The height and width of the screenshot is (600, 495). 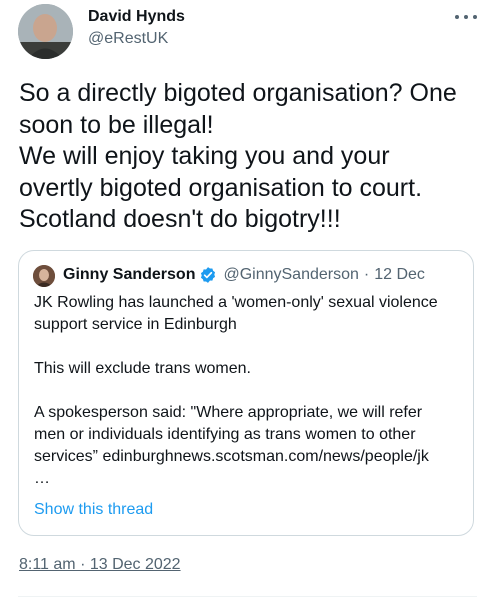 I want to click on more-options-icon, so click(x=466, y=17).